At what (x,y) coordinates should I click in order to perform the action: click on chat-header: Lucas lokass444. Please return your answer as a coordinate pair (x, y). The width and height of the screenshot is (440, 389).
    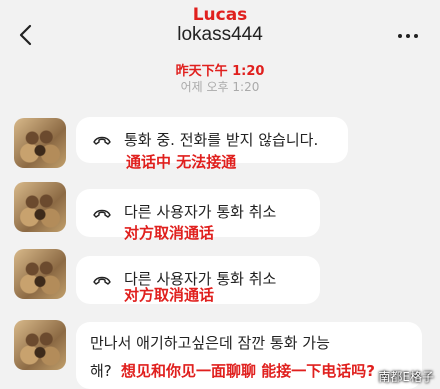
    Looking at the image, I should click on (220, 28).